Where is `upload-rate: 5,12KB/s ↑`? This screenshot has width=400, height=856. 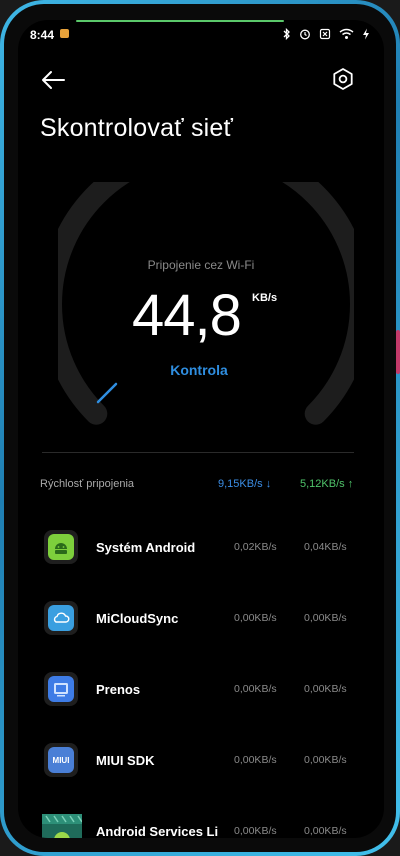
upload-rate: 5,12KB/s ↑ is located at coordinates (327, 484).